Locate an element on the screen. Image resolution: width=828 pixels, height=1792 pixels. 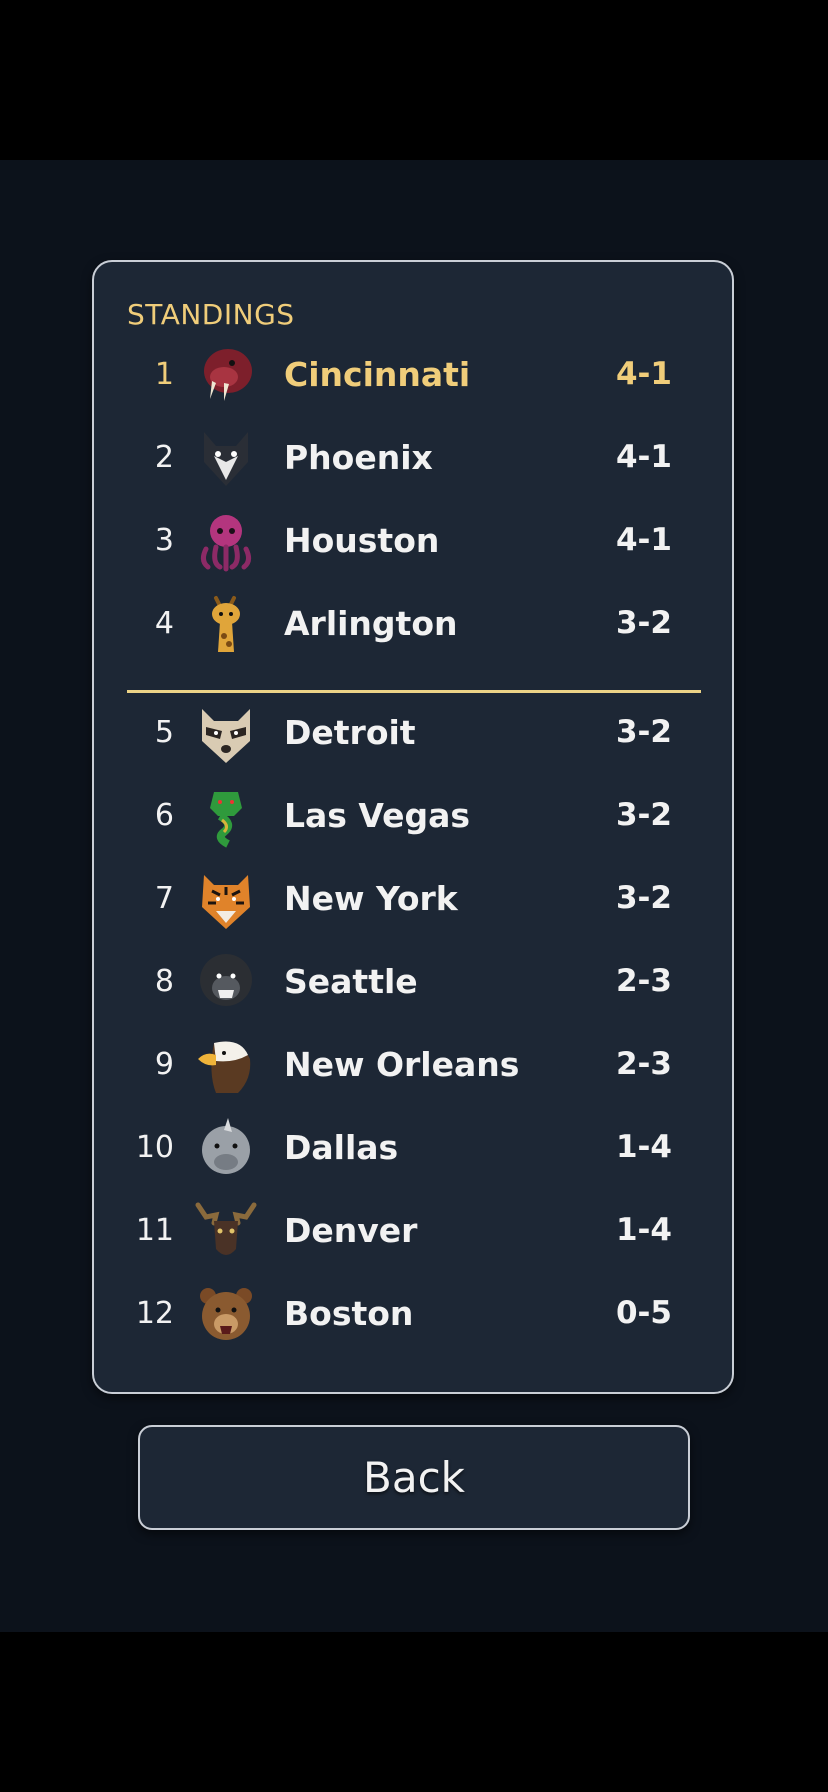
tiger-icon is located at coordinates (226, 902).